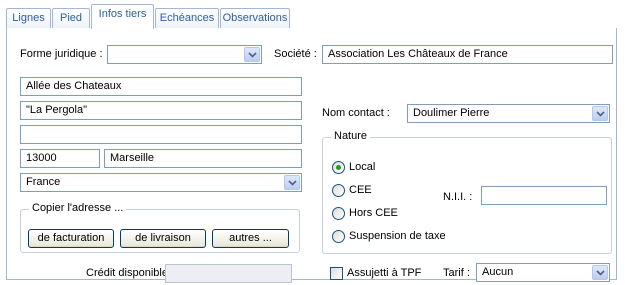  I want to click on tab-observations: Observations, so click(255, 18).